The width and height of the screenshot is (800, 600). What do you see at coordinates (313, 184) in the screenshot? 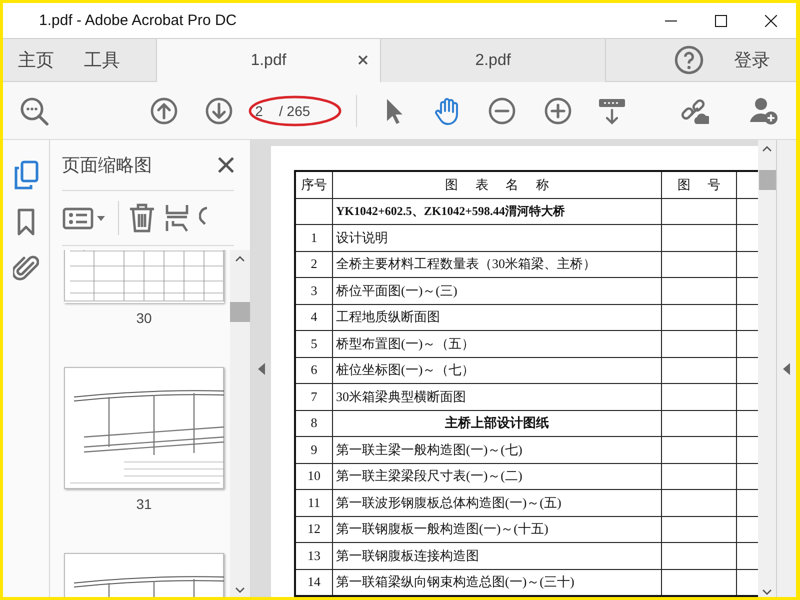
I see `column-header: 序号` at bounding box center [313, 184].